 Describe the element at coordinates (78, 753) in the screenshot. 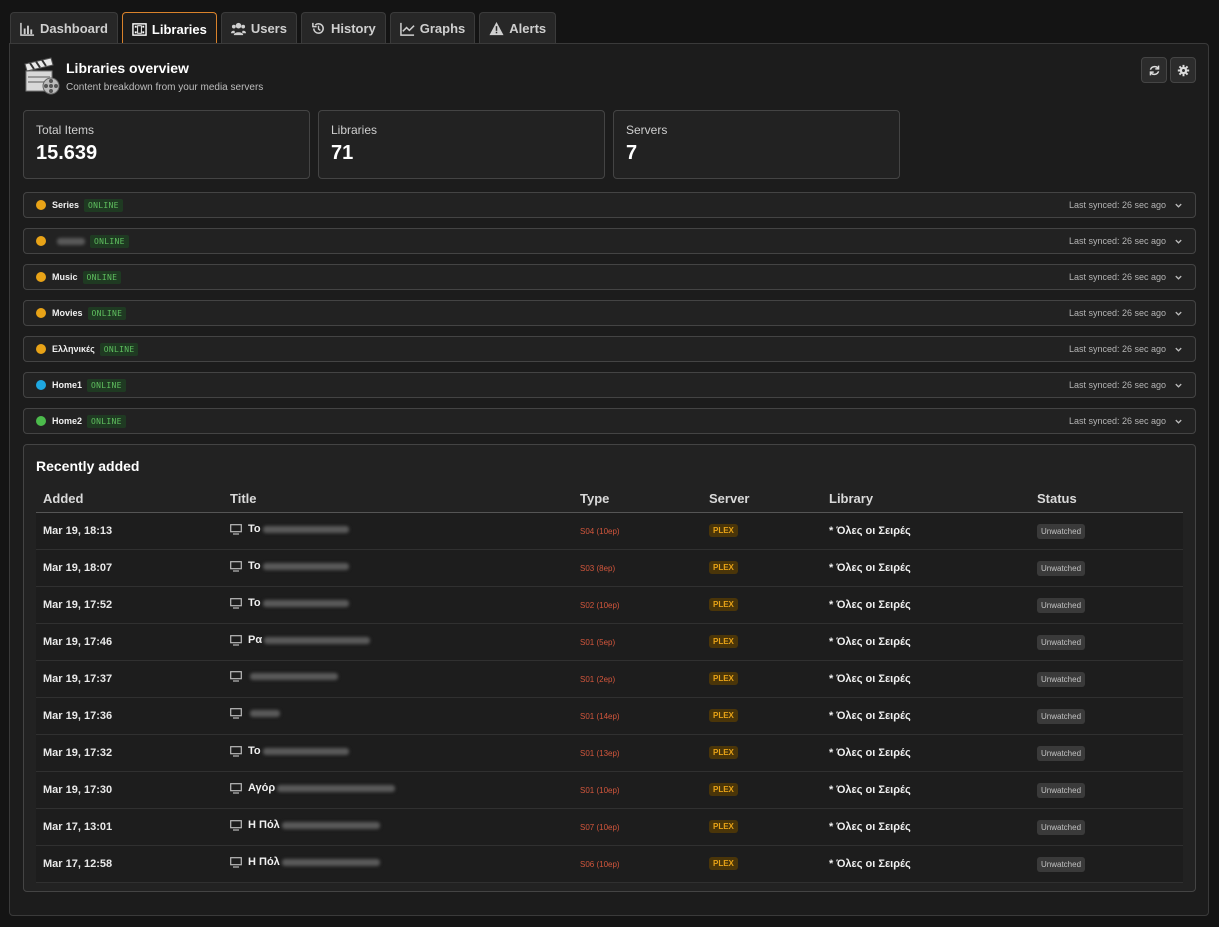

I see `added-date: Mar 19, 17:32` at that location.